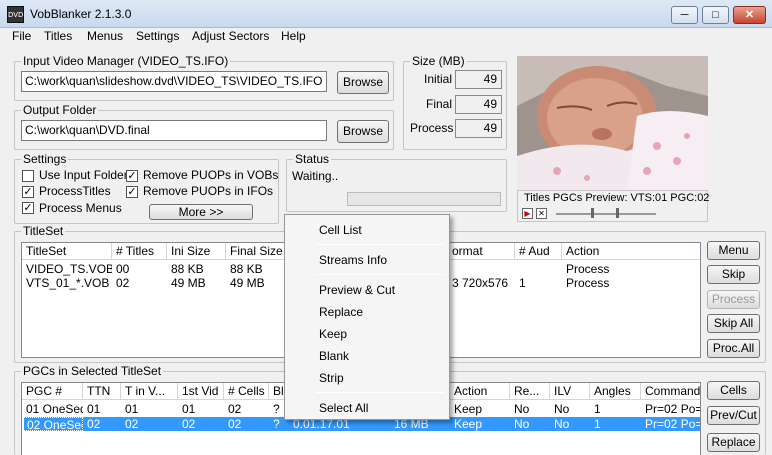  I want to click on pgc-row-1-vid: 02, so click(201, 424).